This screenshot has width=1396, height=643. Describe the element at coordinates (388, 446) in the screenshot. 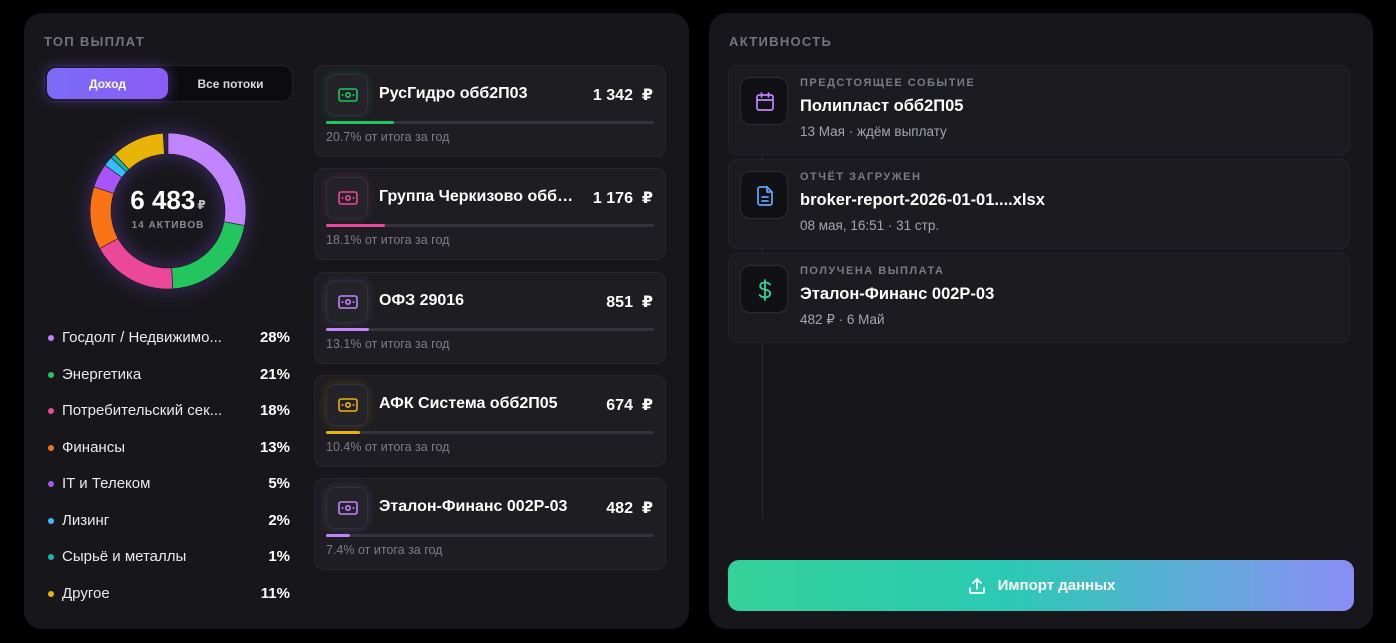

I see `payout-share-text: 10.4% от итога за год` at that location.